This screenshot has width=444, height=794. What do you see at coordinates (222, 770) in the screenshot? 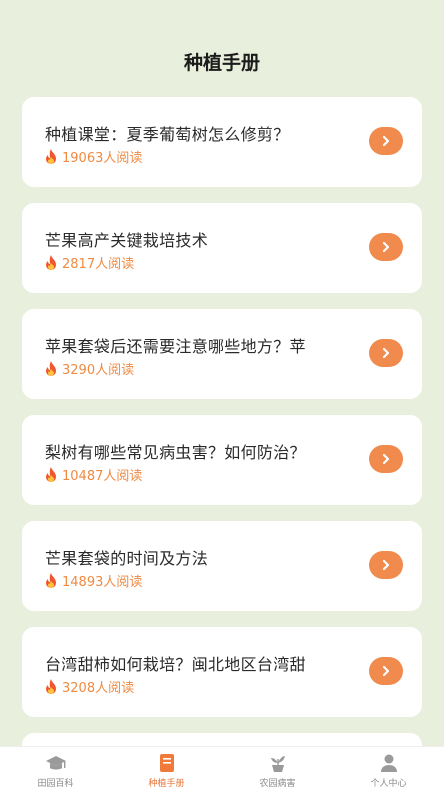
I see `bottom-tab-bar: 田园百科 种植手册 农园病害 个人中心` at bounding box center [222, 770].